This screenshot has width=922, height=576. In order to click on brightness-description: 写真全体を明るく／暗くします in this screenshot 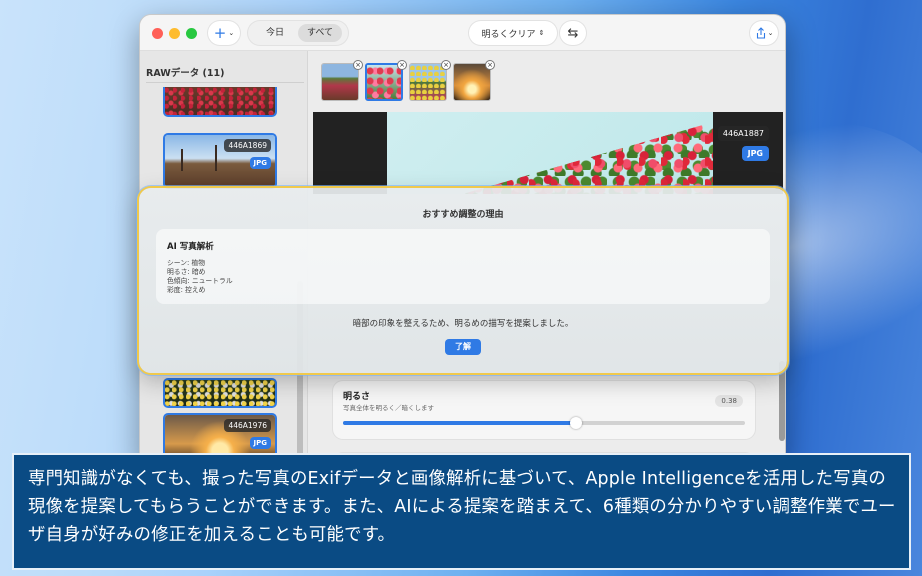, I will do `click(388, 408)`.